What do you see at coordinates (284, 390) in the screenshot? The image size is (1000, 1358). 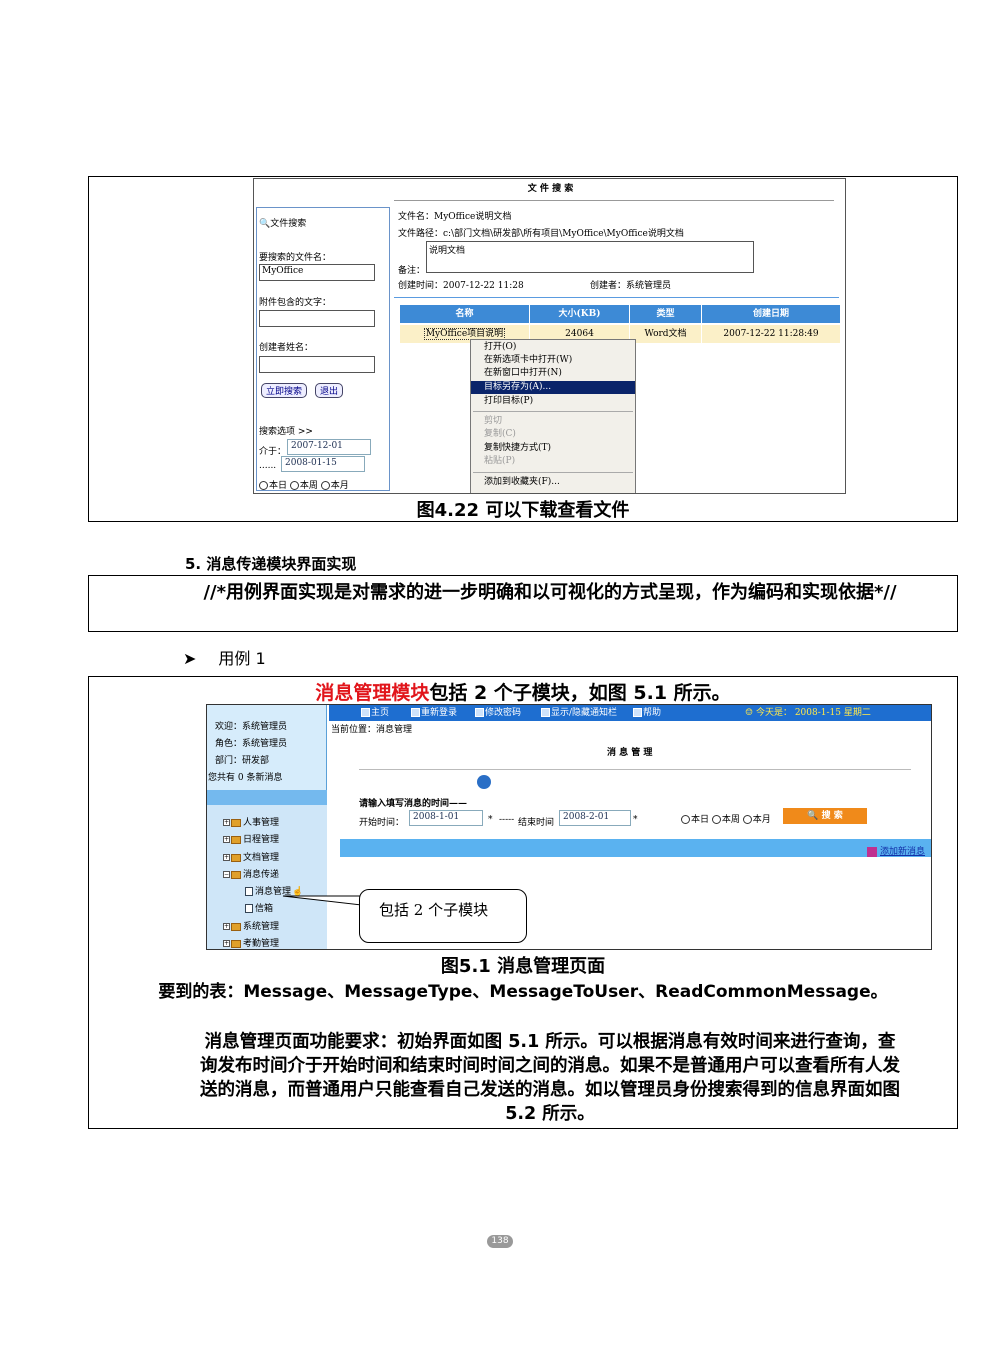 I see `search-button: 立即搜索` at bounding box center [284, 390].